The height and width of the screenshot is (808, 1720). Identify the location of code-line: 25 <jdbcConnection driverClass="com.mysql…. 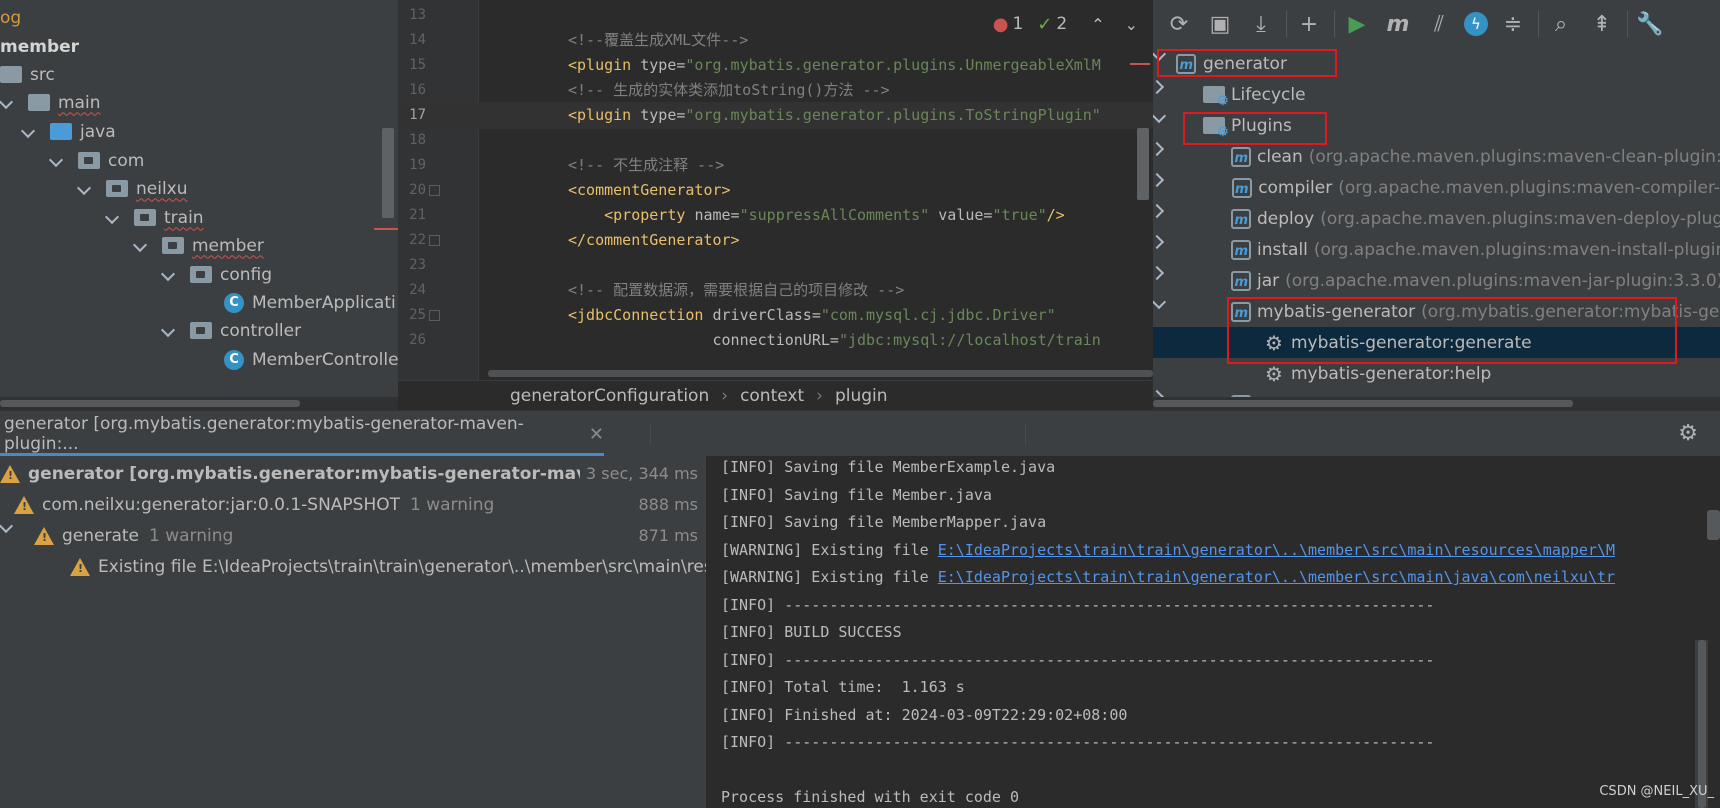
(775, 315).